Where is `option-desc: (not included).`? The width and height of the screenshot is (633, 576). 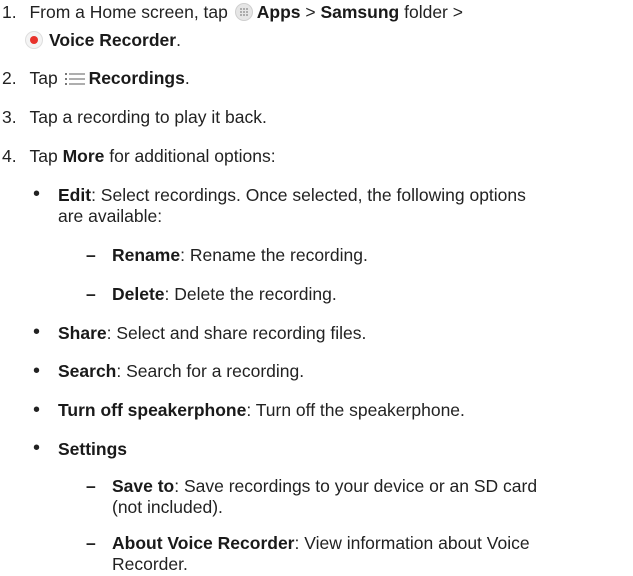
option-desc: (not included). is located at coordinates (167, 507).